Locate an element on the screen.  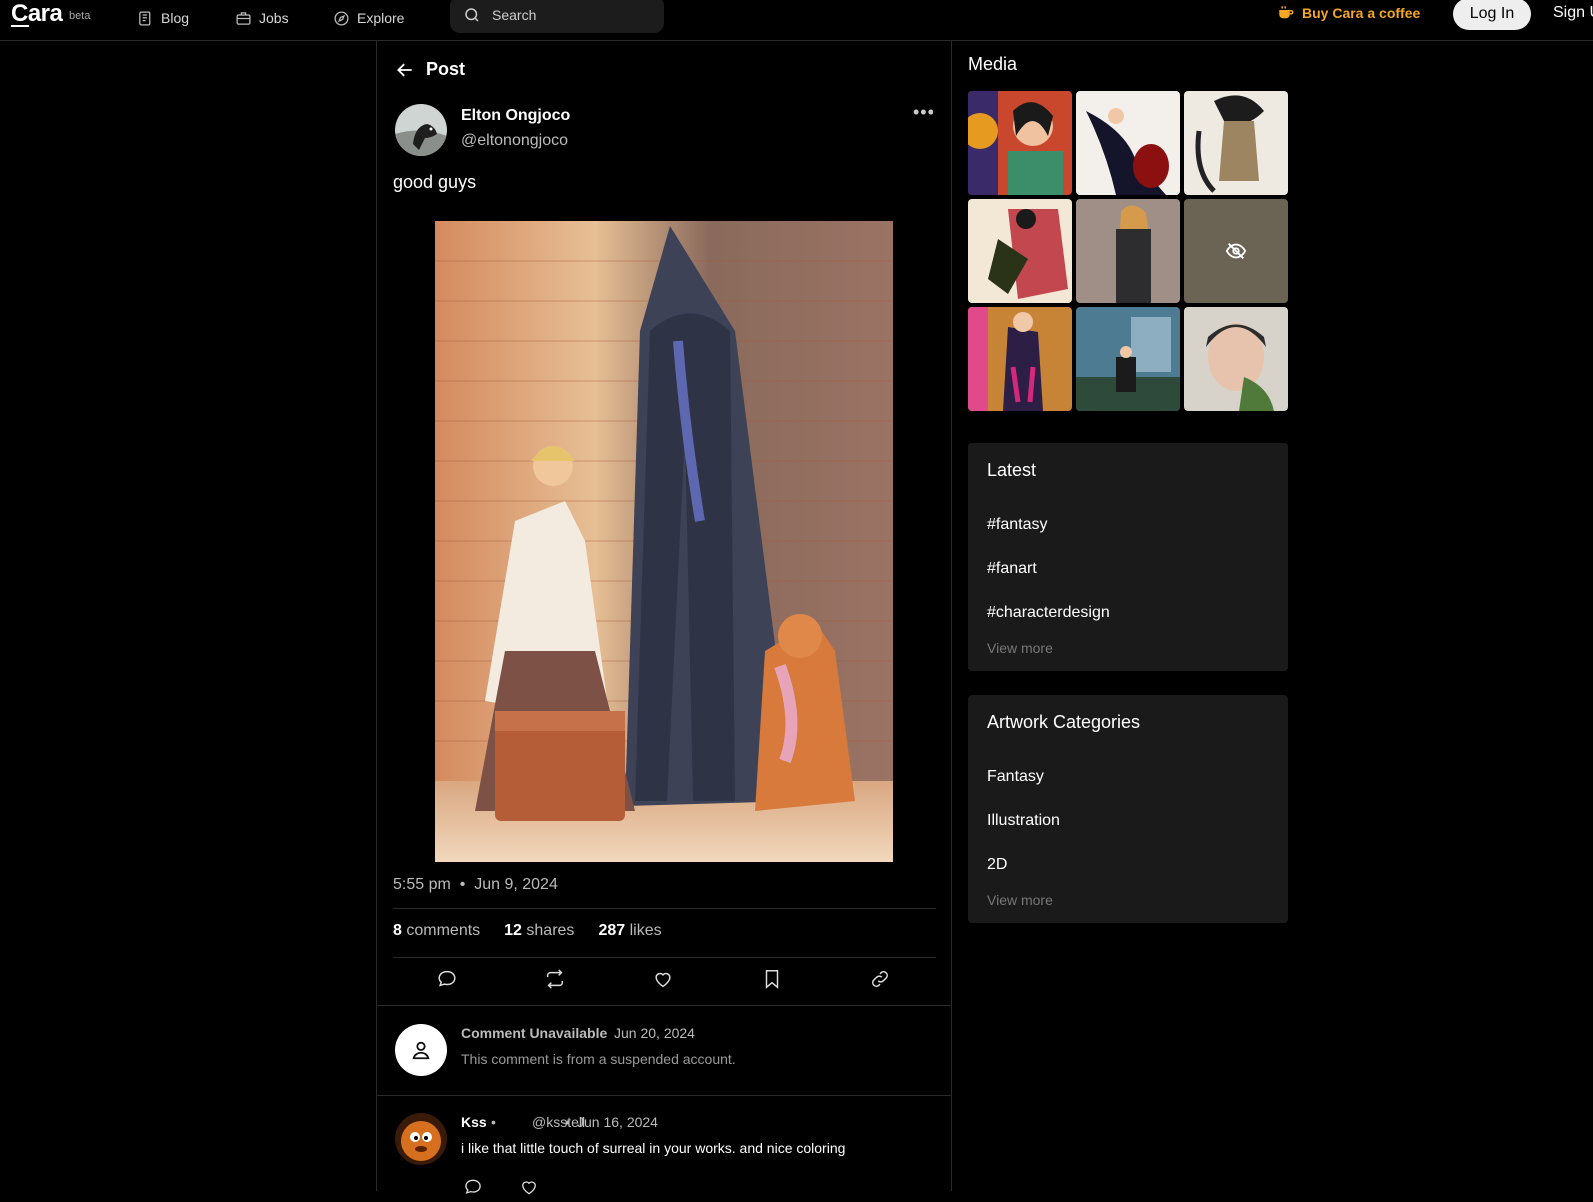
link-icon is located at coordinates (880, 979).